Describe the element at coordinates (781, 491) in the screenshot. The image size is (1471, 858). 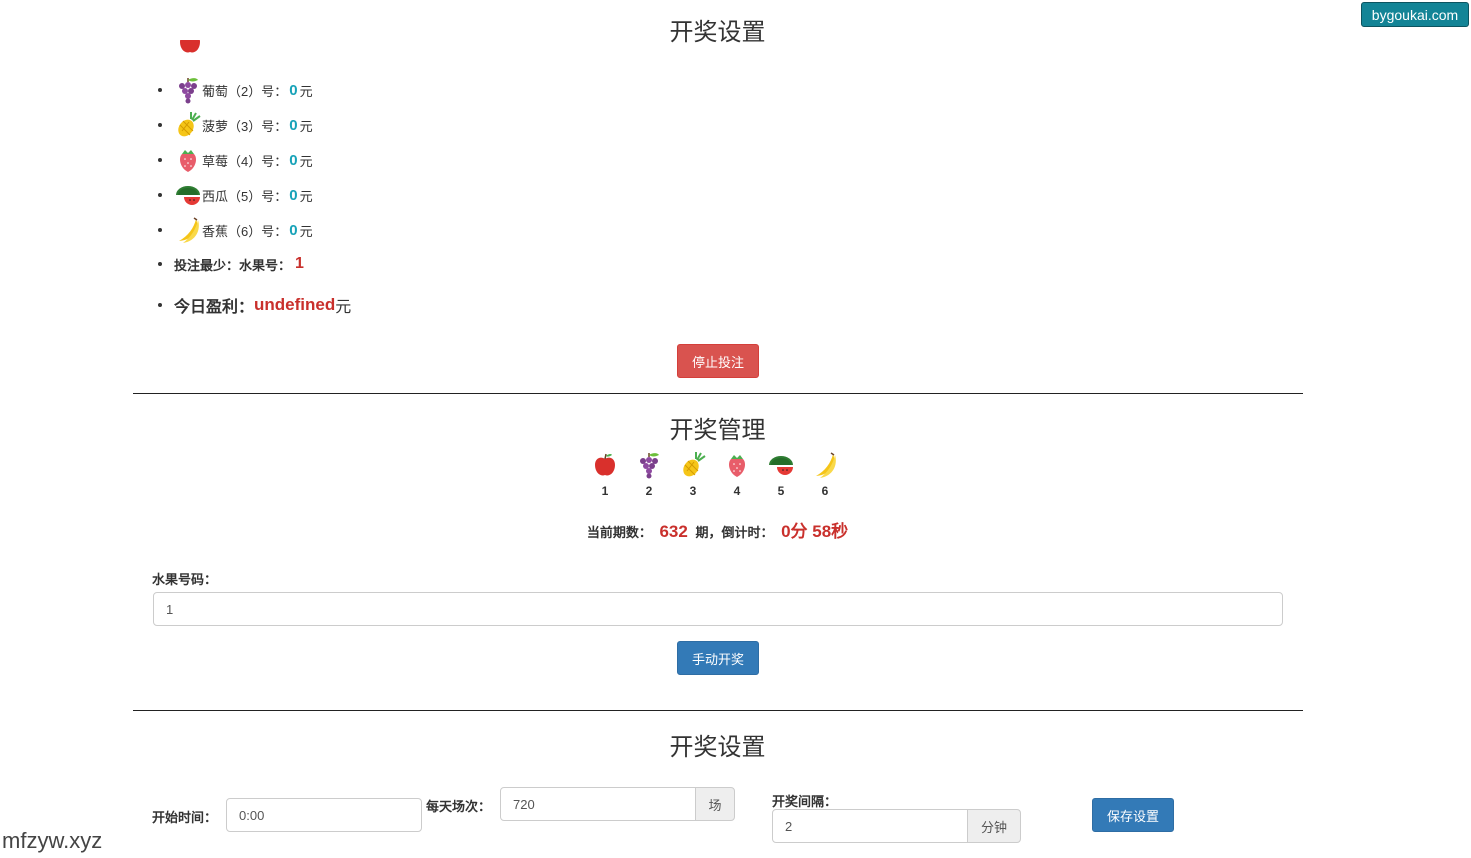
I see `fruit-number-label: 5` at that location.